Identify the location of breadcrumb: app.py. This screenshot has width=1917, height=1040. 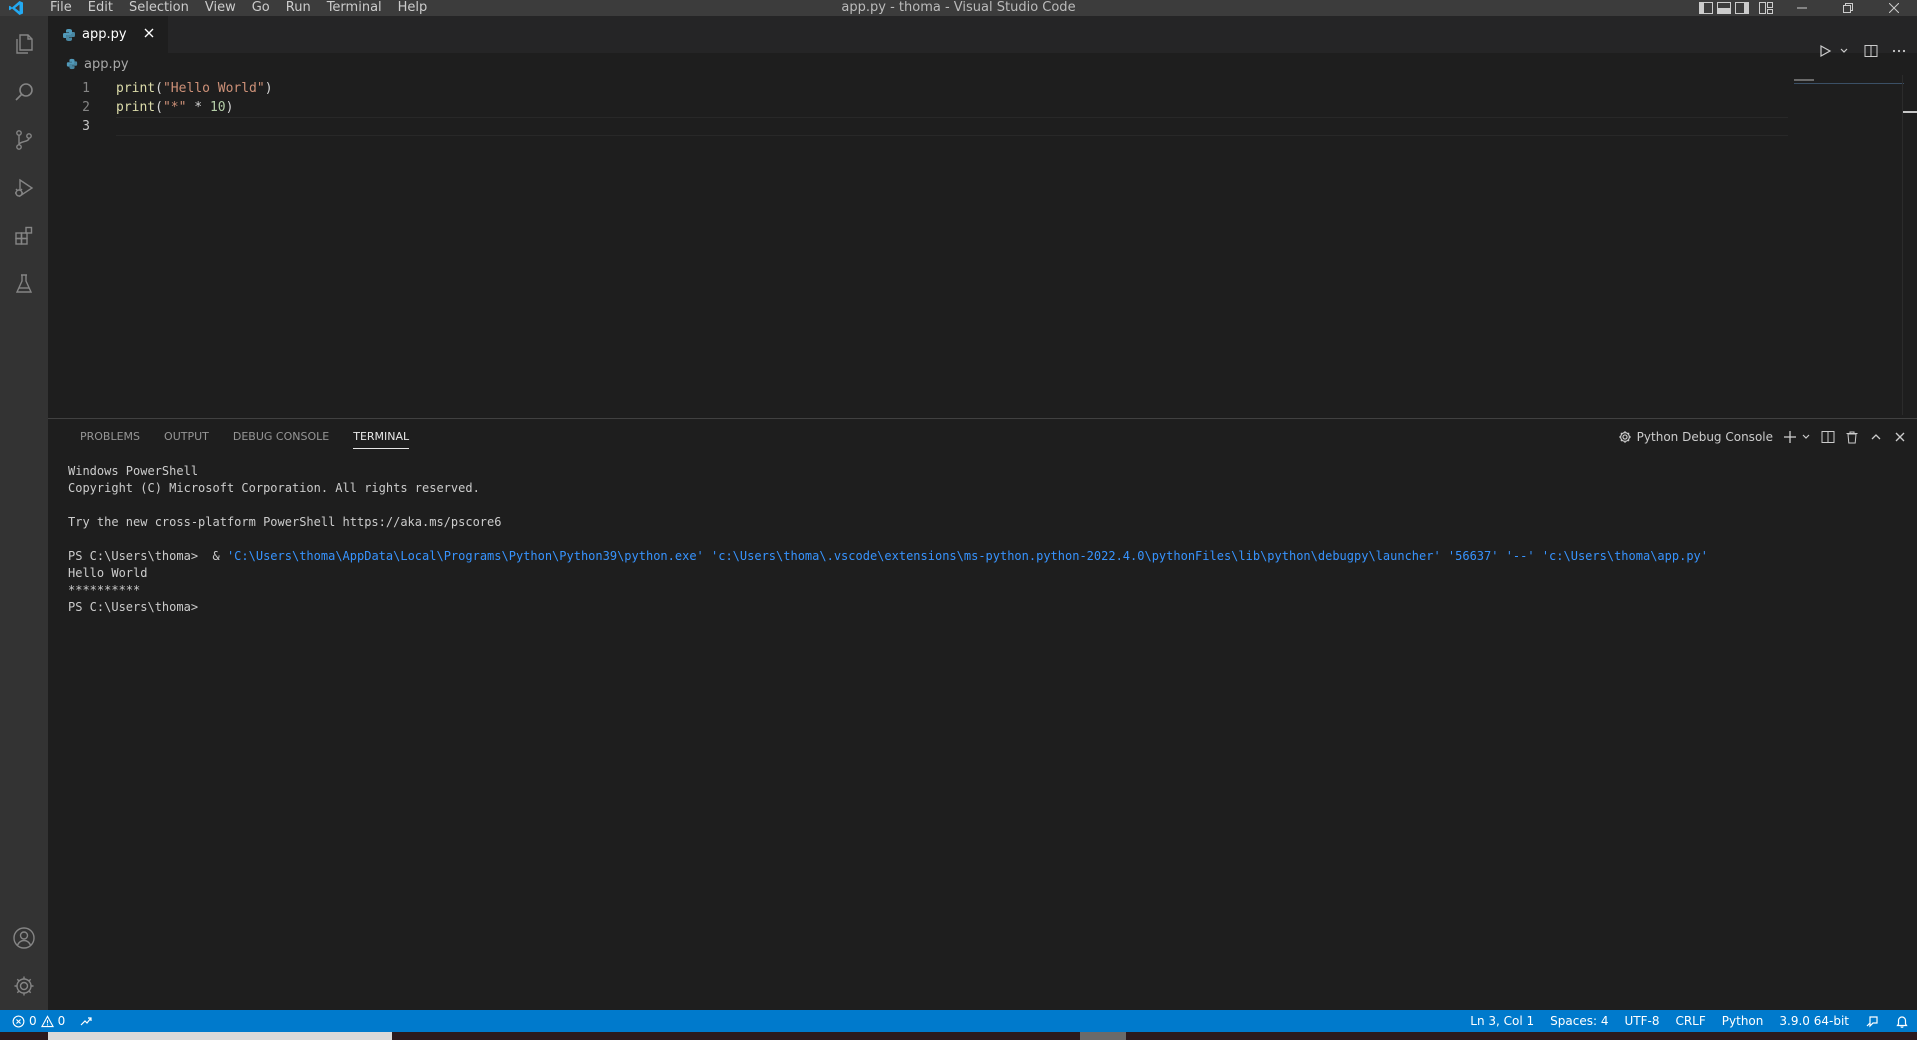
(982, 64).